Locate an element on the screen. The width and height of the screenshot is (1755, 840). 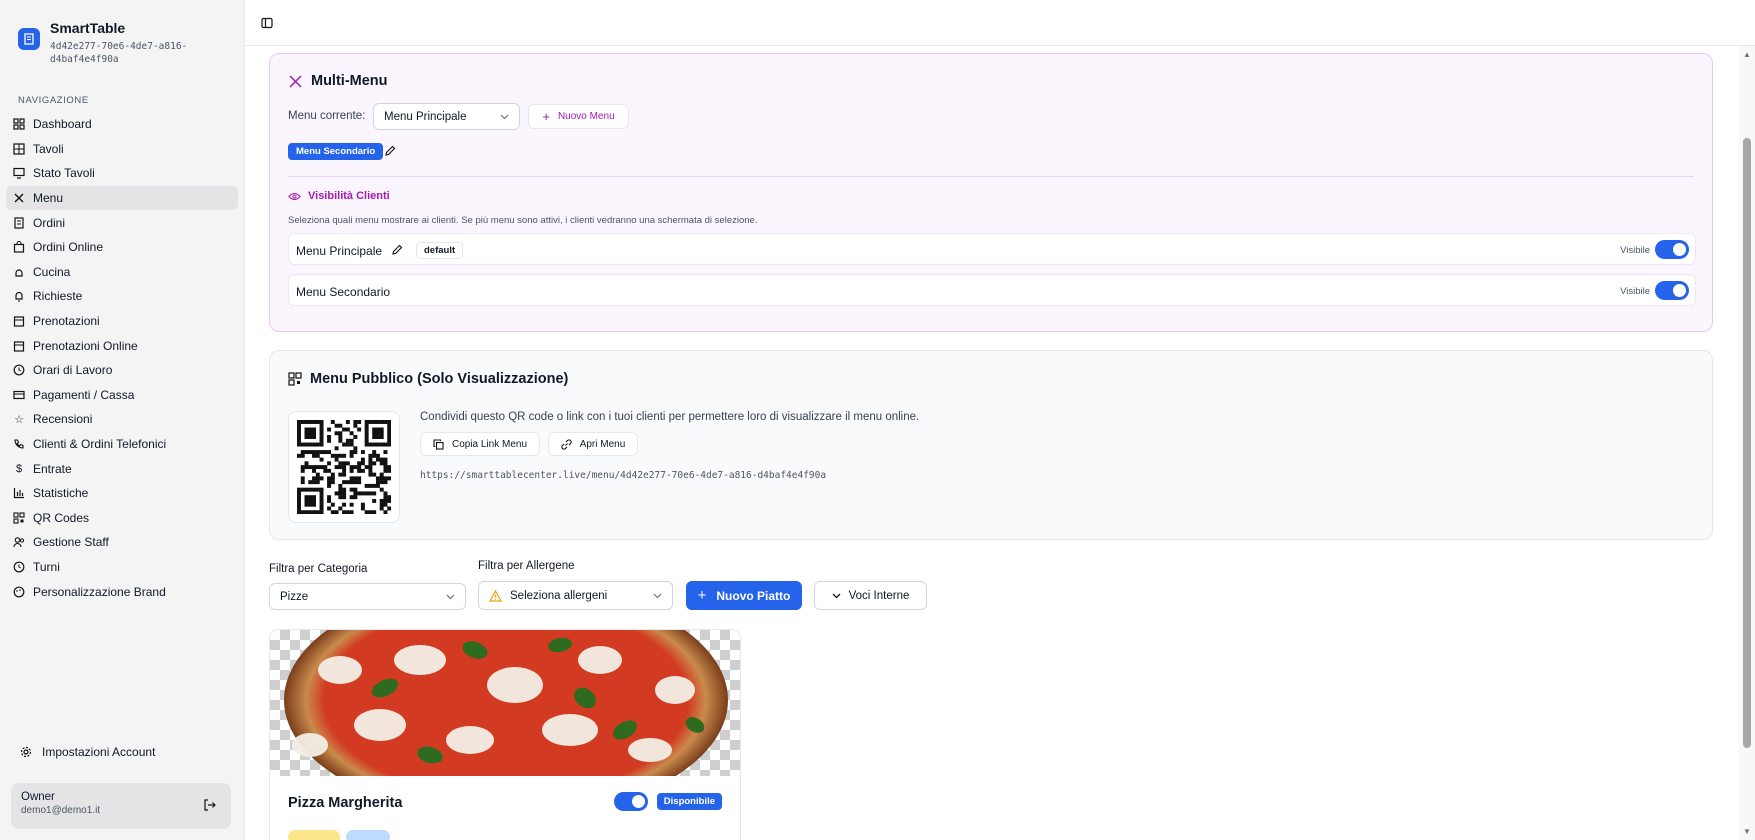
scrollbar-thumb is located at coordinates (1747, 443).